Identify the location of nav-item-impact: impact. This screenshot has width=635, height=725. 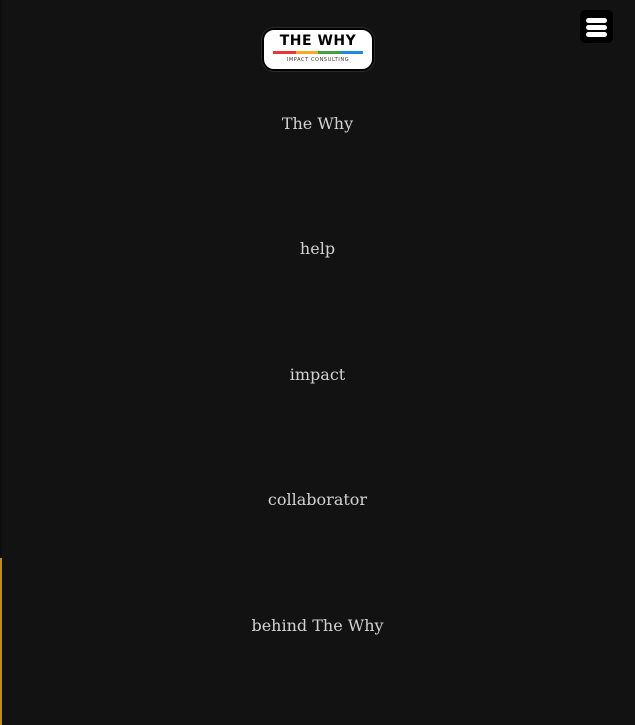
(317, 375).